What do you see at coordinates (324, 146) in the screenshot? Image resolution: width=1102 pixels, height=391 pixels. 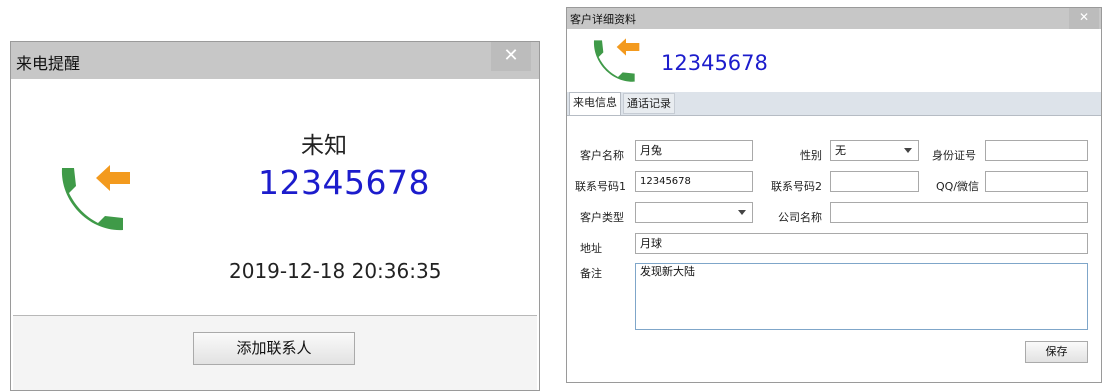 I see `caller-name: 未知` at bounding box center [324, 146].